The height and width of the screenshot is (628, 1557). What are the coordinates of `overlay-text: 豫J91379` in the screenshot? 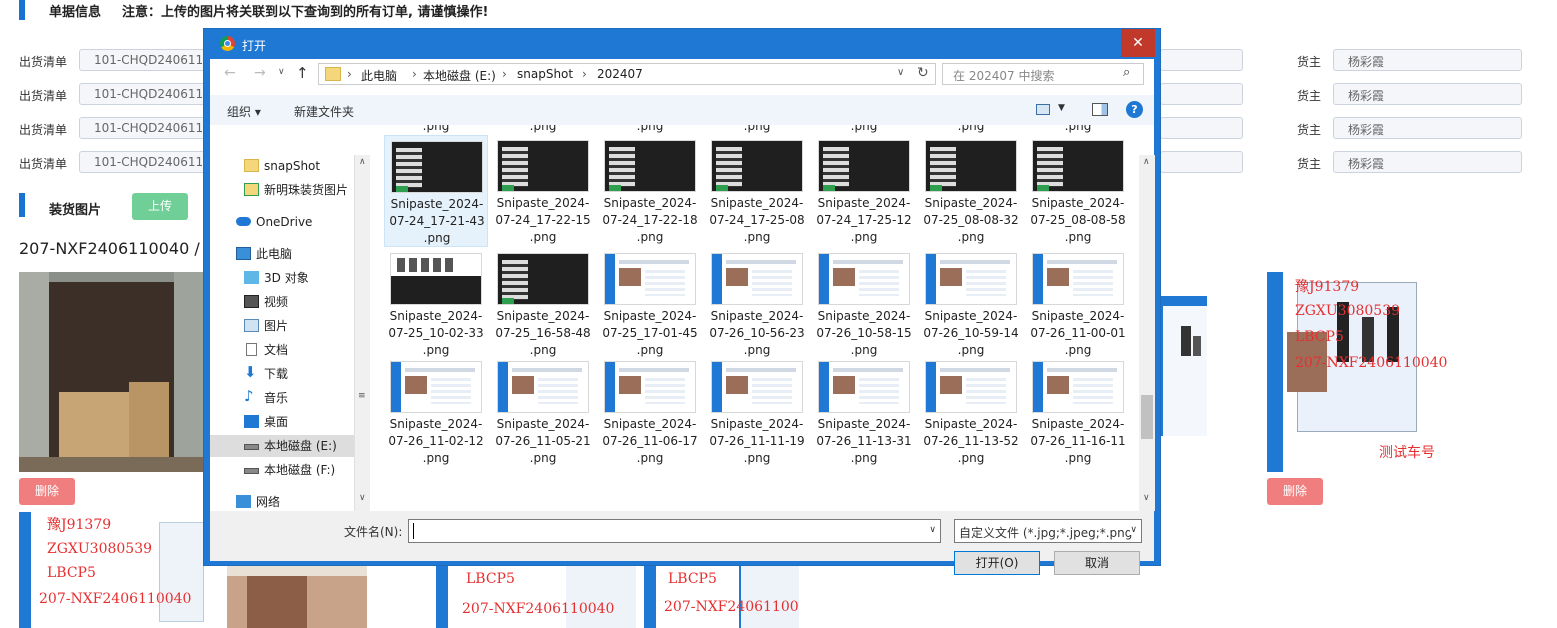 It's located at (1327, 287).